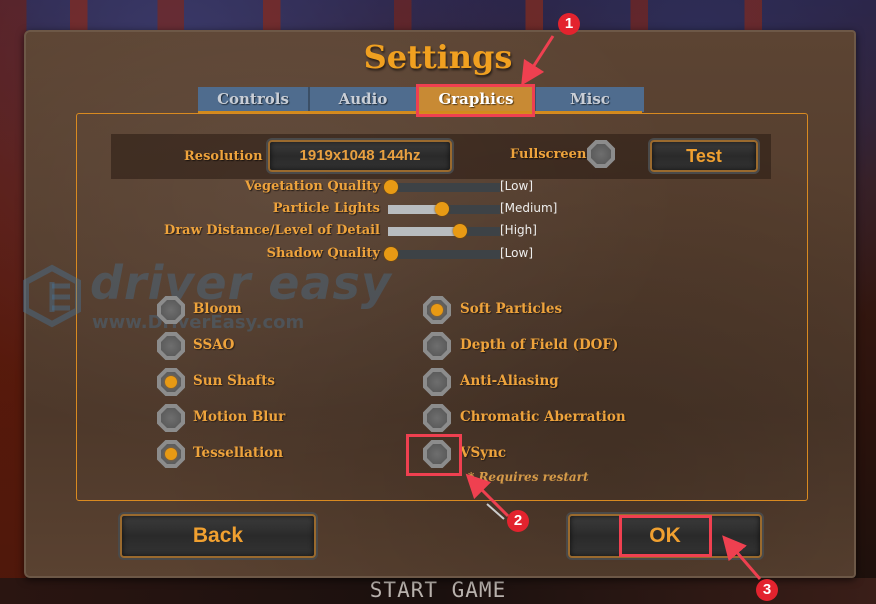  What do you see at coordinates (364, 99) in the screenshot?
I see `tab-audio: Audio` at bounding box center [364, 99].